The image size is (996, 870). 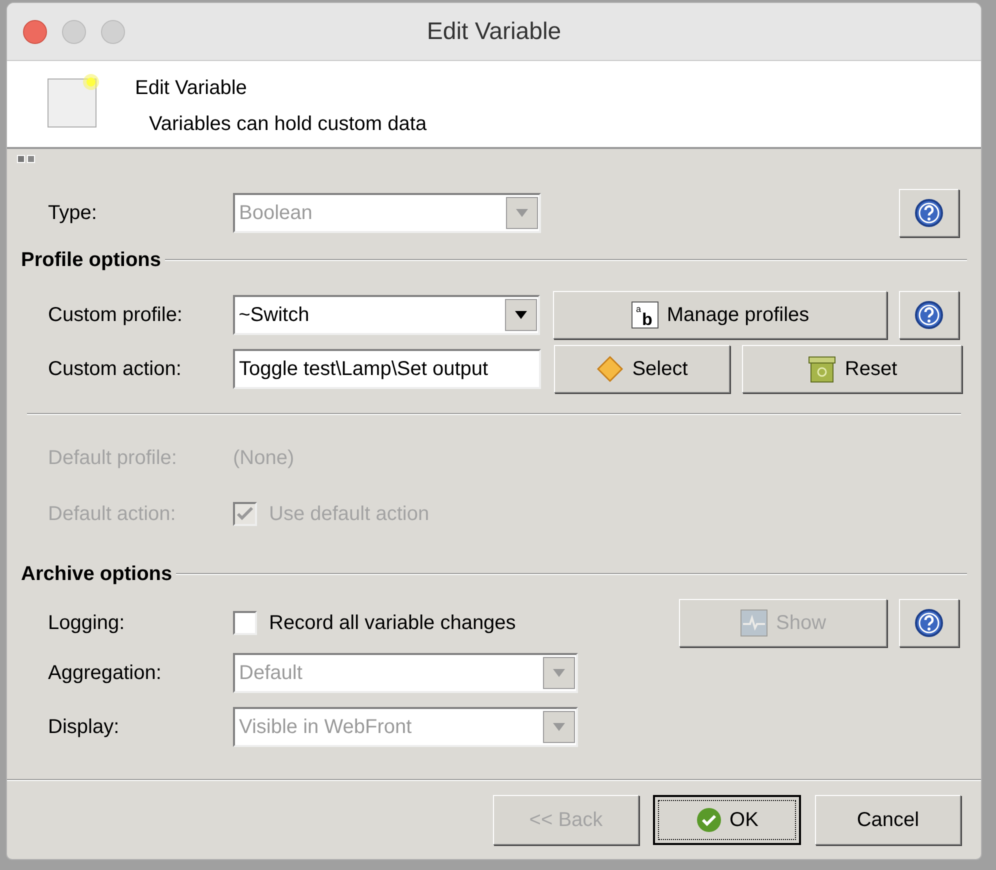 I want to click on section-heading: Archive options, so click(x=96, y=574).